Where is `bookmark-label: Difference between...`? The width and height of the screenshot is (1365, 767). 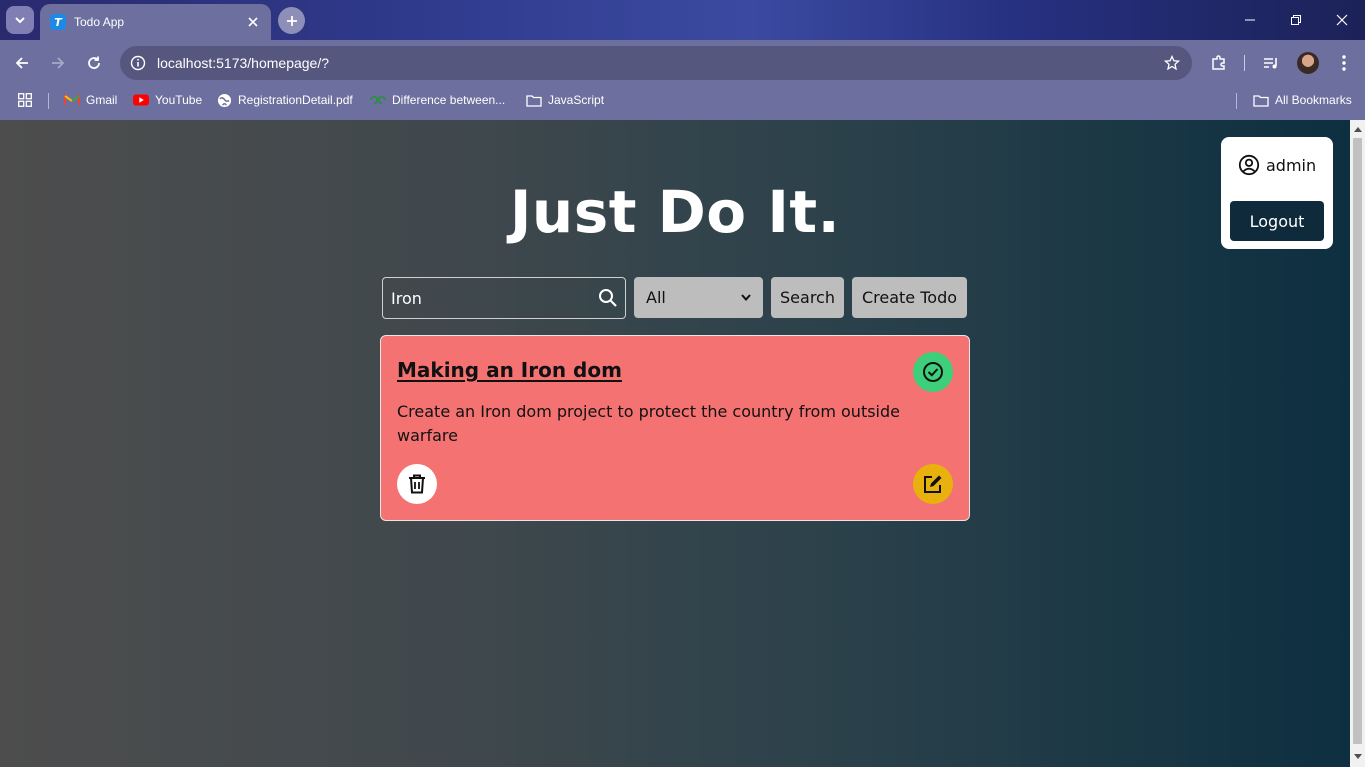 bookmark-label: Difference between... is located at coordinates (449, 100).